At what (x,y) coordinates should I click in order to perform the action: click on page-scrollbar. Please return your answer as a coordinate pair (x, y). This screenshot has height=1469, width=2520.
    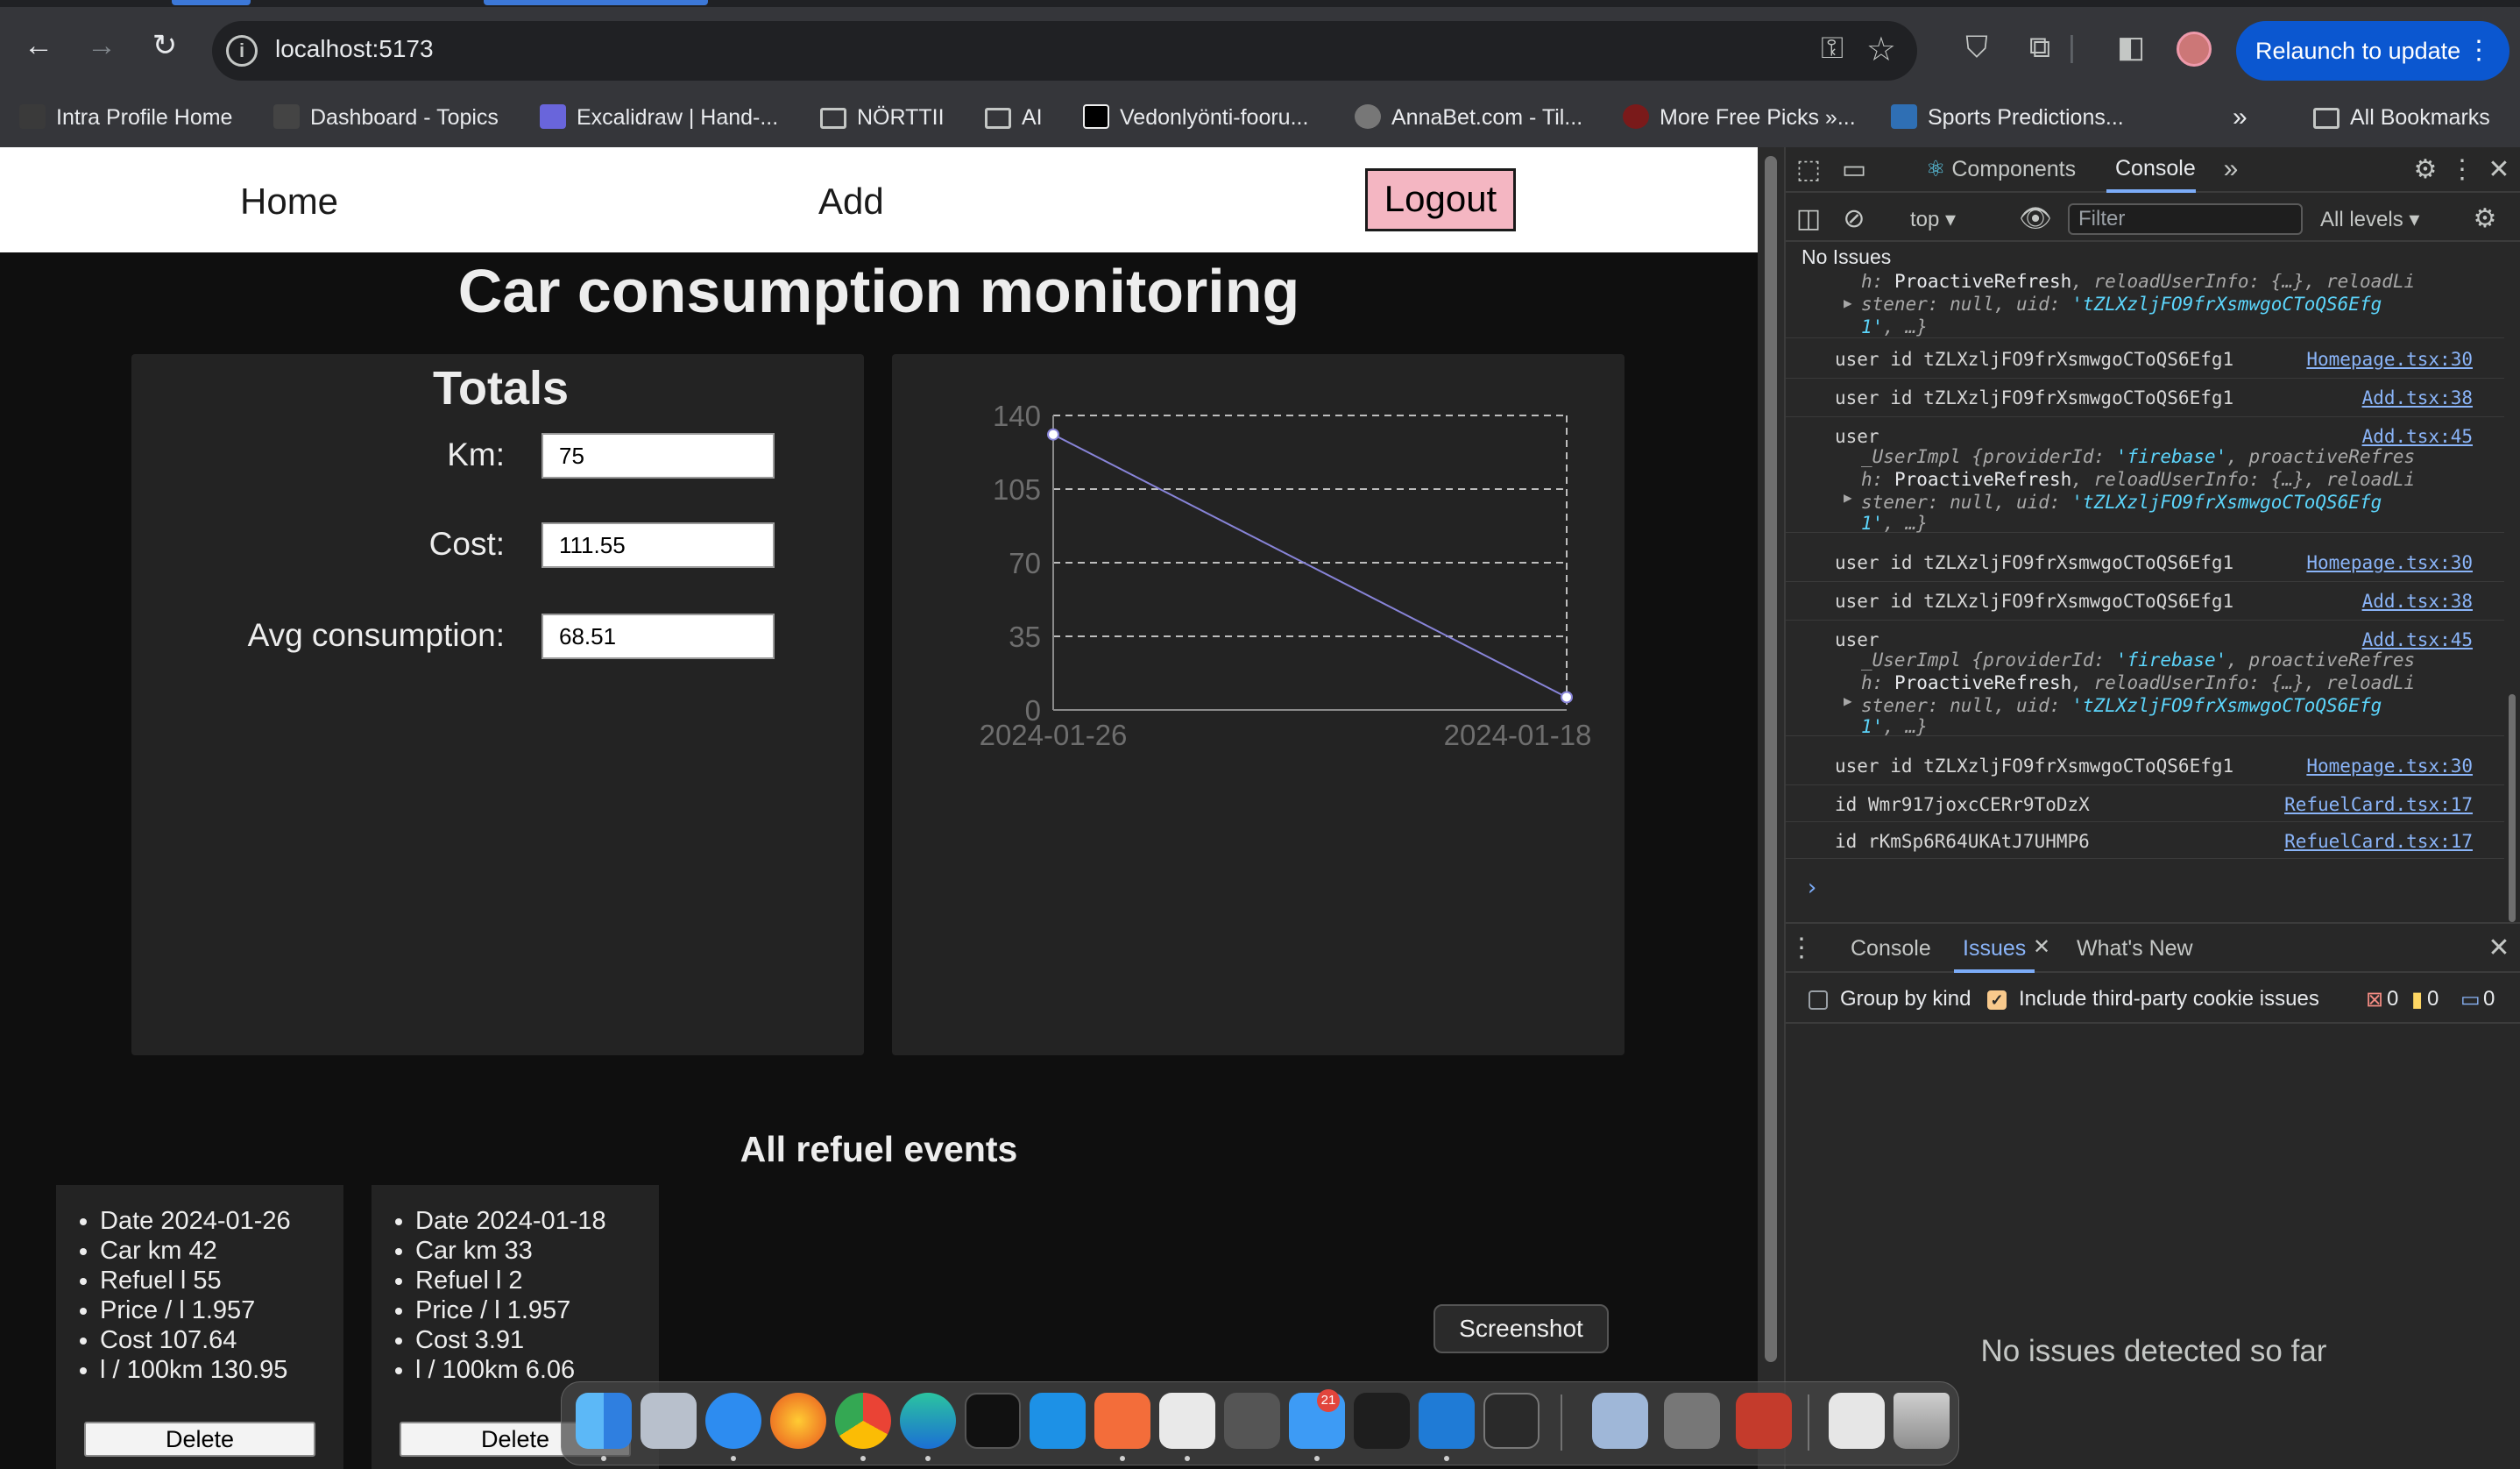
    Looking at the image, I should click on (1771, 808).